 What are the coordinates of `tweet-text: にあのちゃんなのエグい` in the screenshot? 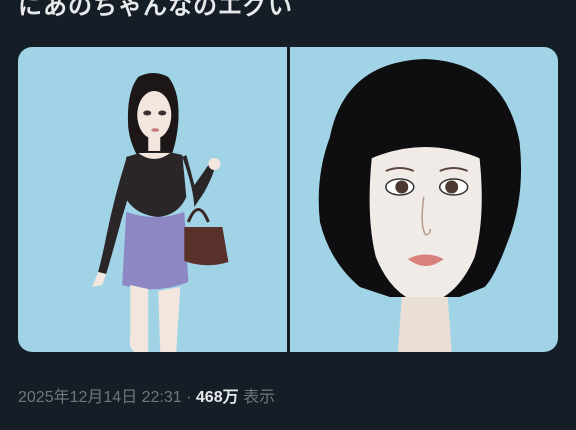 It's located at (155, 10).